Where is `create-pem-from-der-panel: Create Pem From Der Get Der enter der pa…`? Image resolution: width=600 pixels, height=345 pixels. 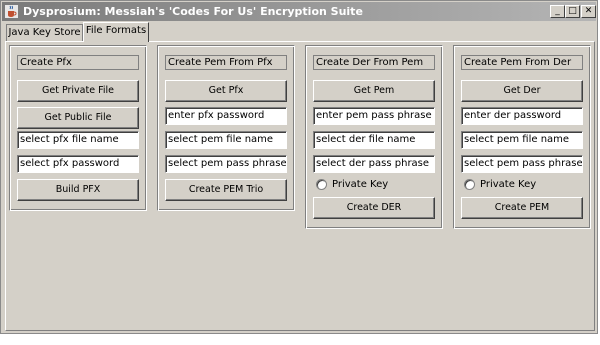 create-pem-from-der-panel: Create Pem From Der Get Der enter der pa… is located at coordinates (522, 137).